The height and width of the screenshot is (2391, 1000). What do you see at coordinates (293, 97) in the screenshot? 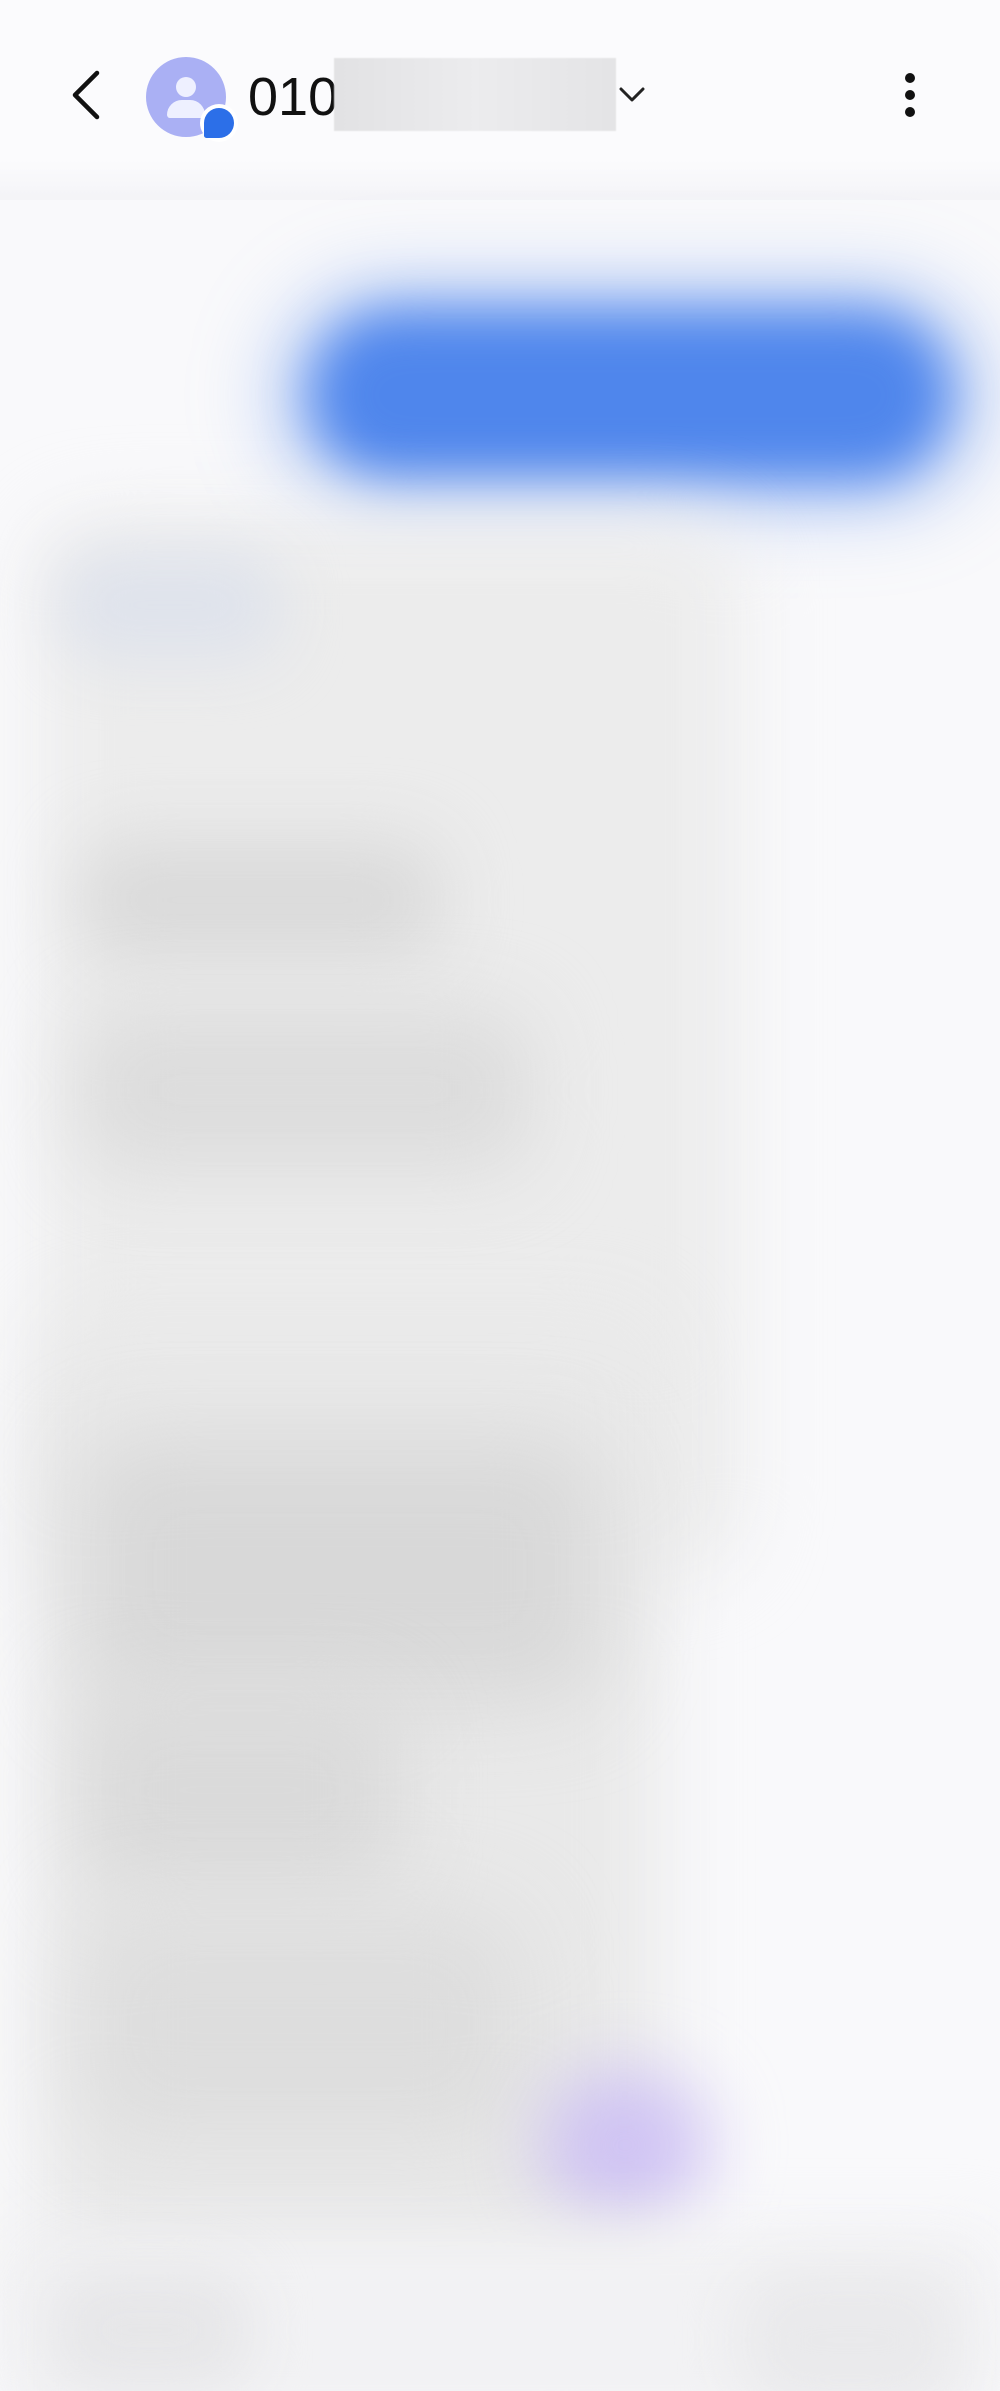
I see `contact-name: 010` at bounding box center [293, 97].